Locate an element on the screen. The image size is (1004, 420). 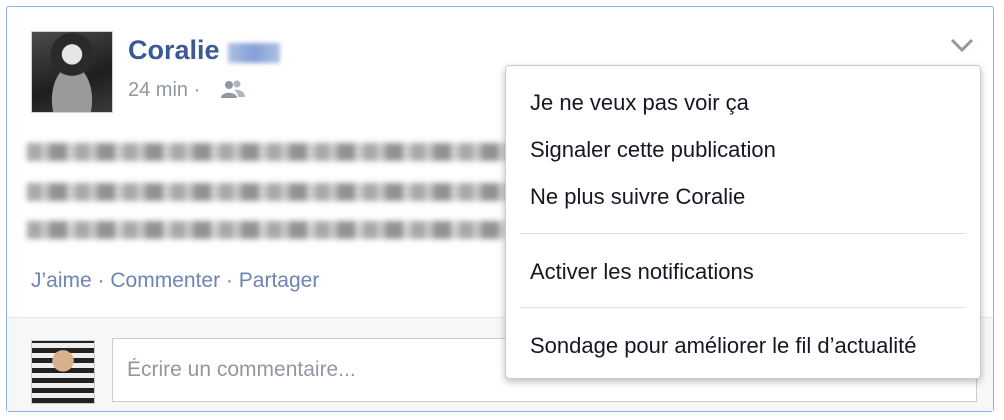
post-timestamp: 24 min is located at coordinates (158, 90).